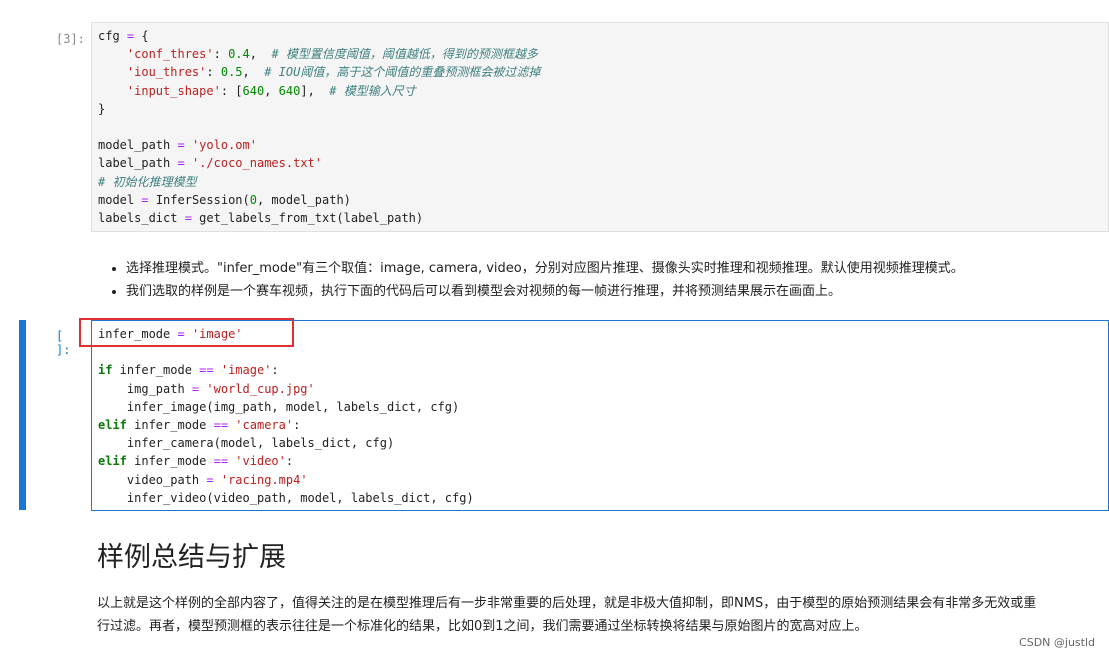 Image resolution: width=1109 pixels, height=659 pixels. Describe the element at coordinates (224, 199) in the screenshot. I see `code-line: model = InferSession(0, model_path)` at that location.